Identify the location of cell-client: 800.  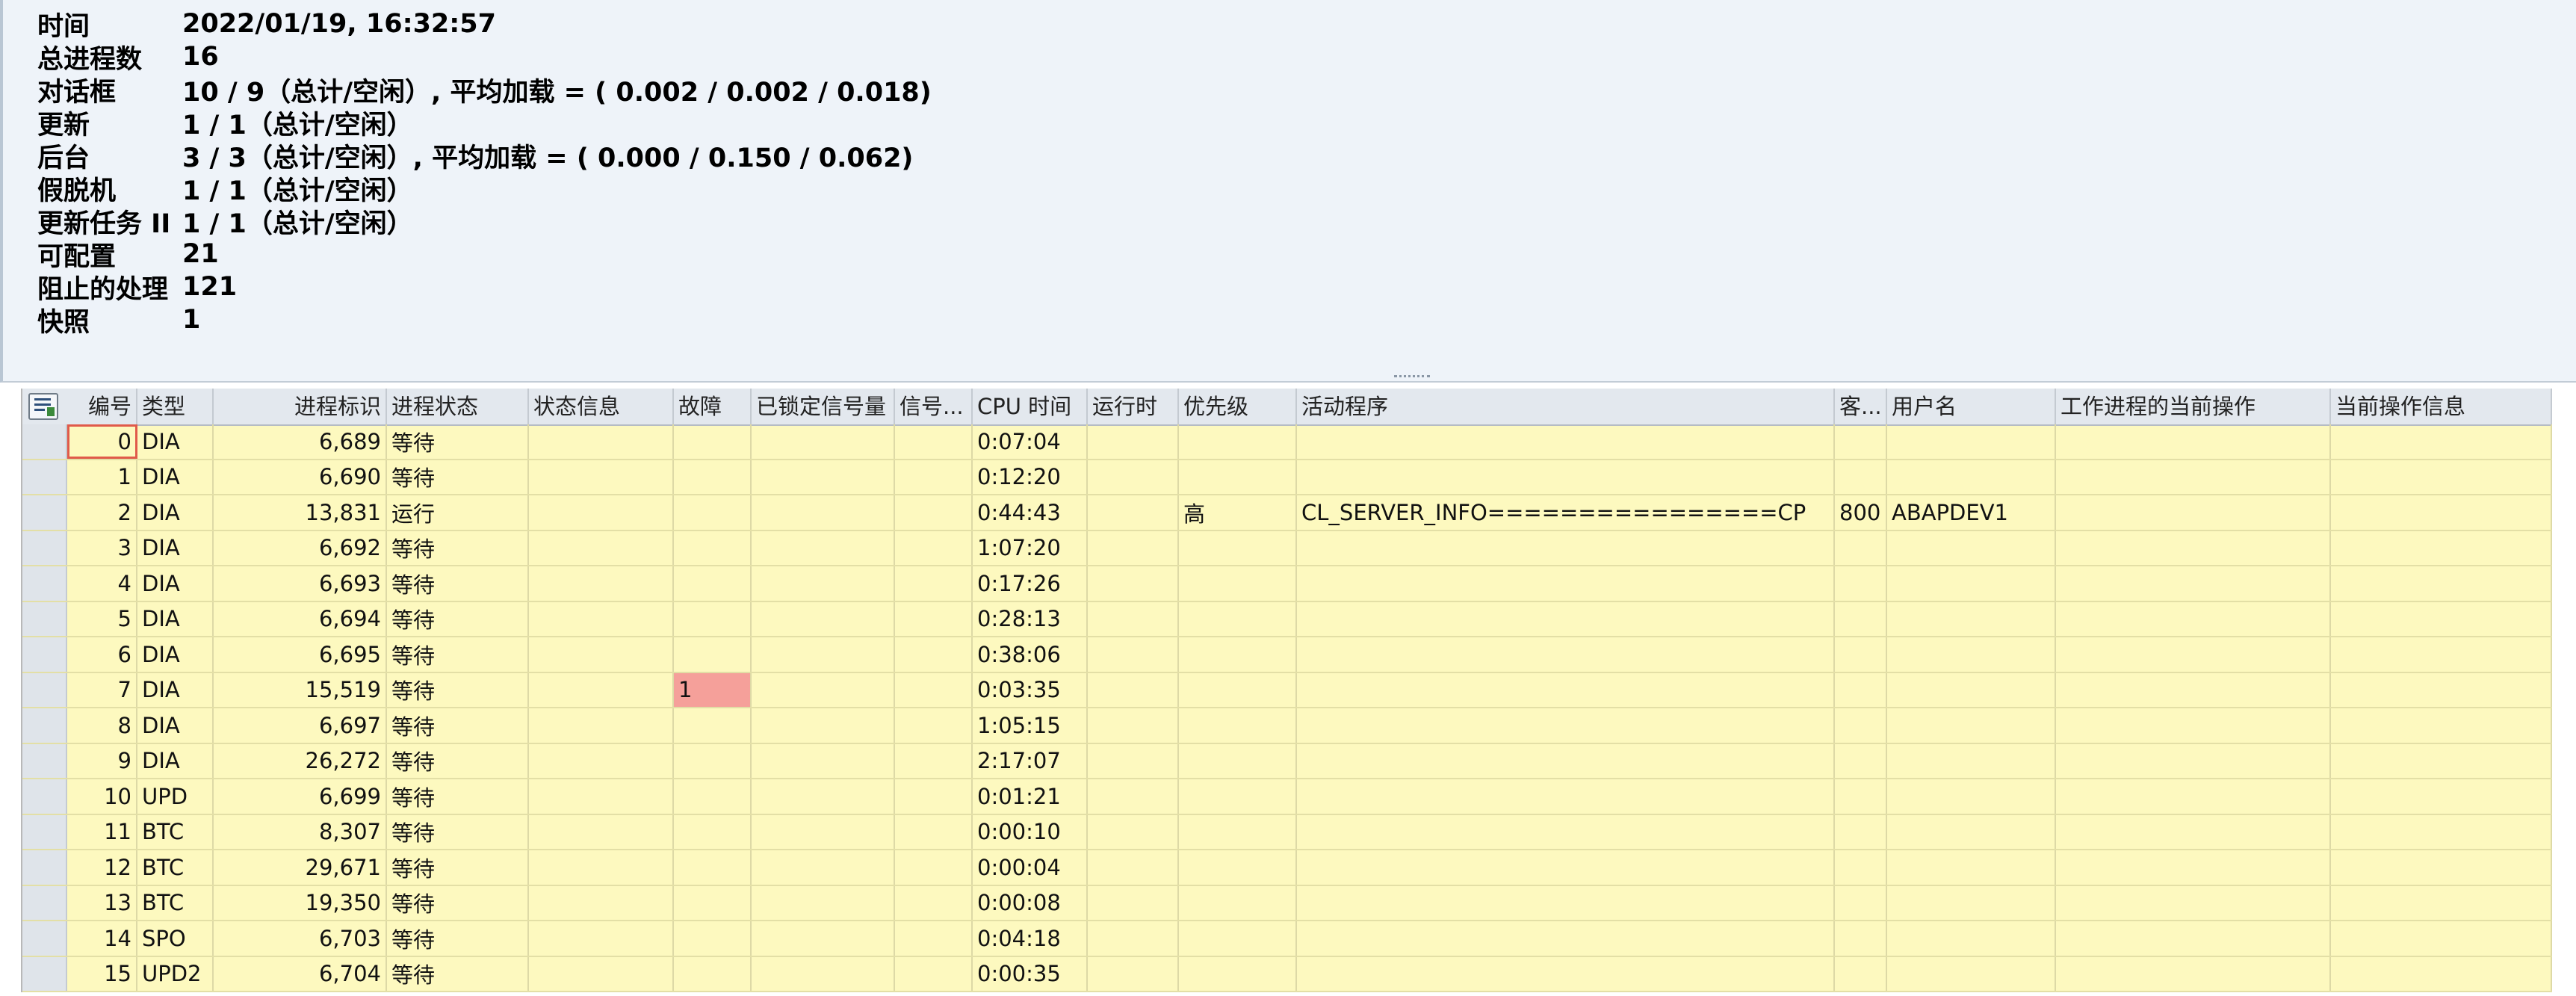
(1861, 512).